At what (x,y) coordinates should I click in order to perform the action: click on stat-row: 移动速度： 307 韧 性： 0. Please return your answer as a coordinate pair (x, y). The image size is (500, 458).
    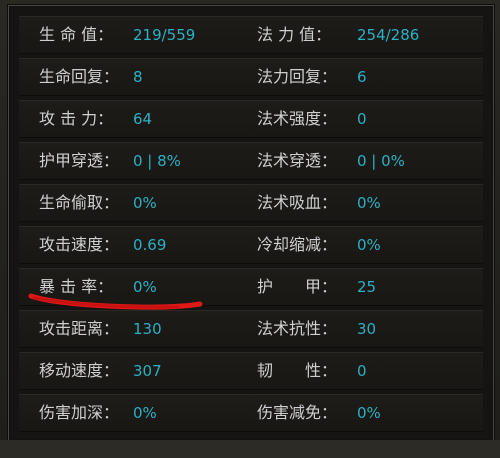
    Looking at the image, I should click on (251, 371).